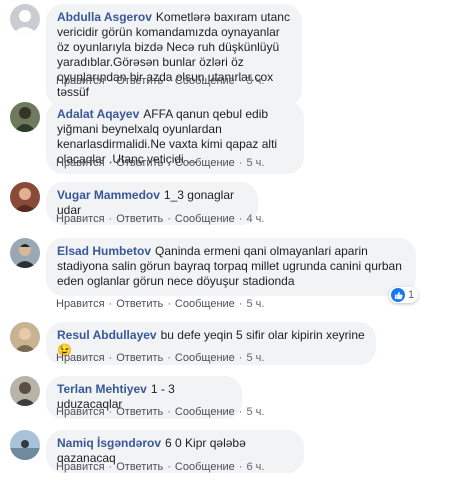 This screenshot has width=451, height=481. I want to click on comment-author: Vugar Mammedov, so click(108, 195).